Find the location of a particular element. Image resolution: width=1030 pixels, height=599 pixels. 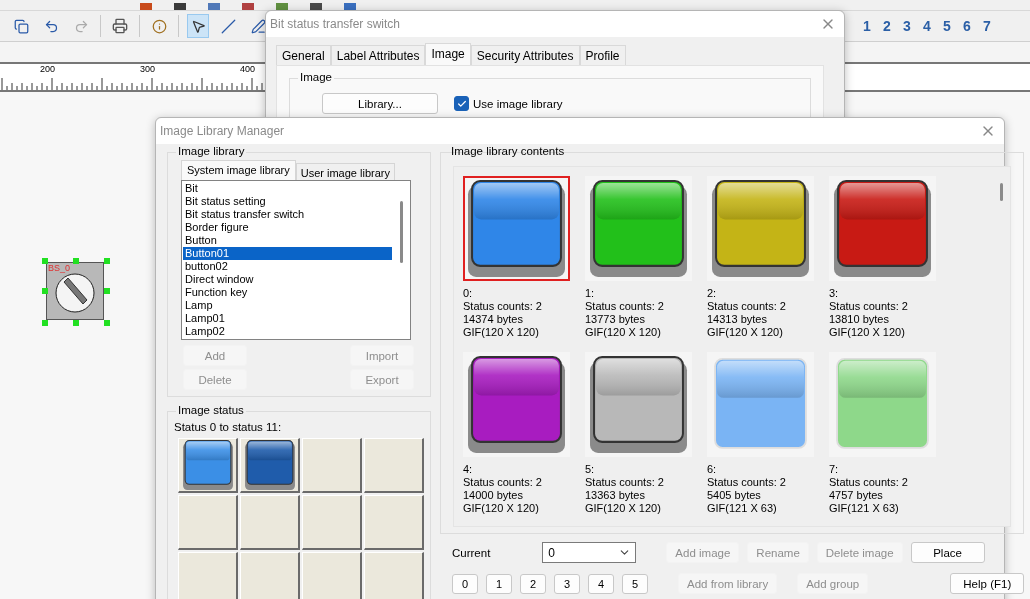

image-size: 5405 bytes is located at coordinates (734, 495).